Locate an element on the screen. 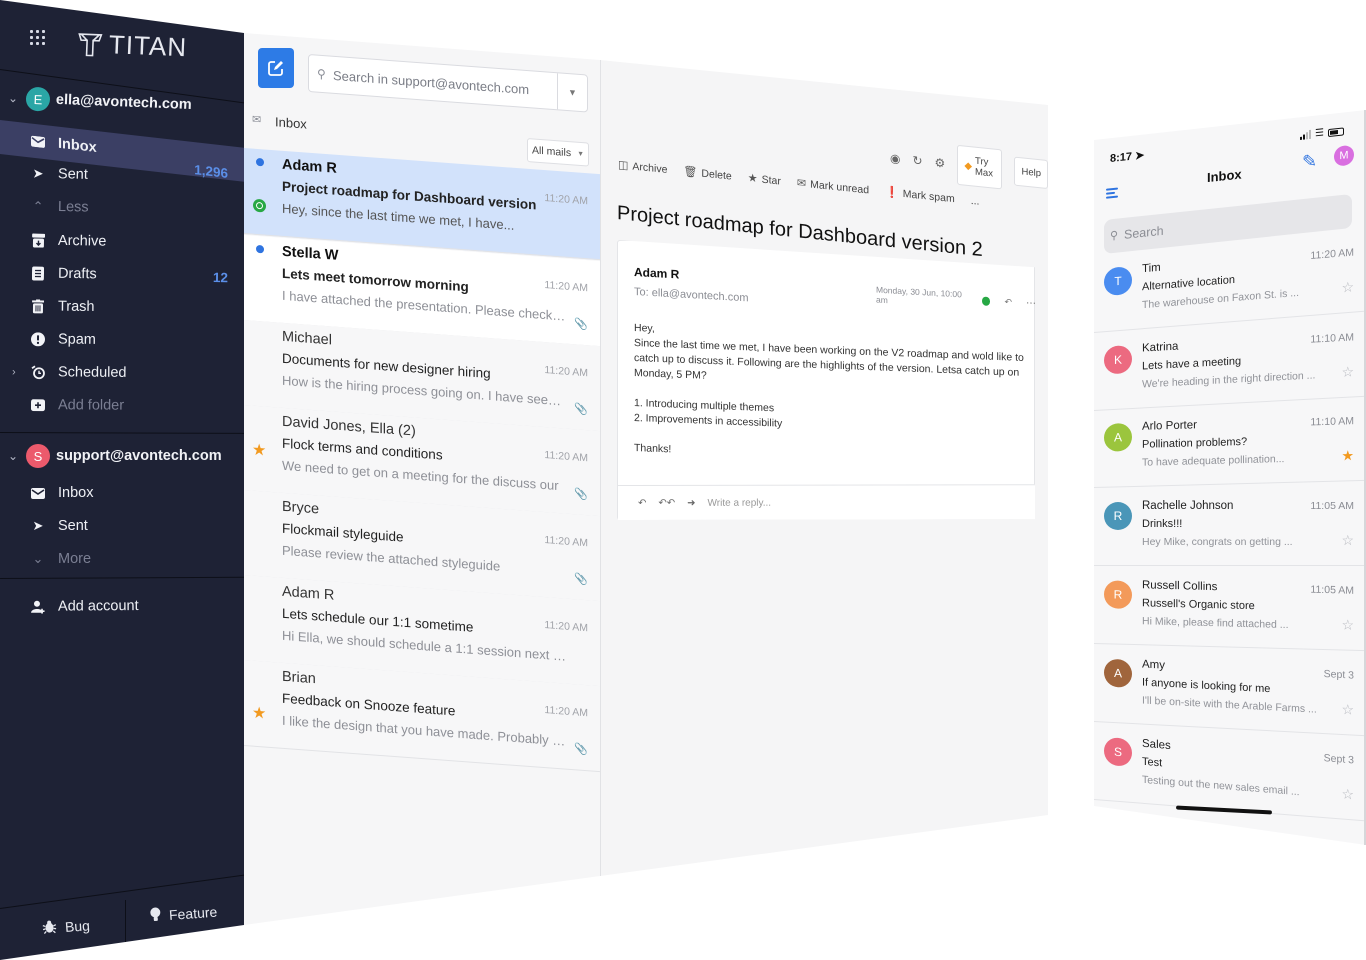 This screenshot has width=1366, height=960. report-bug-button: Bug is located at coordinates (65, 926).